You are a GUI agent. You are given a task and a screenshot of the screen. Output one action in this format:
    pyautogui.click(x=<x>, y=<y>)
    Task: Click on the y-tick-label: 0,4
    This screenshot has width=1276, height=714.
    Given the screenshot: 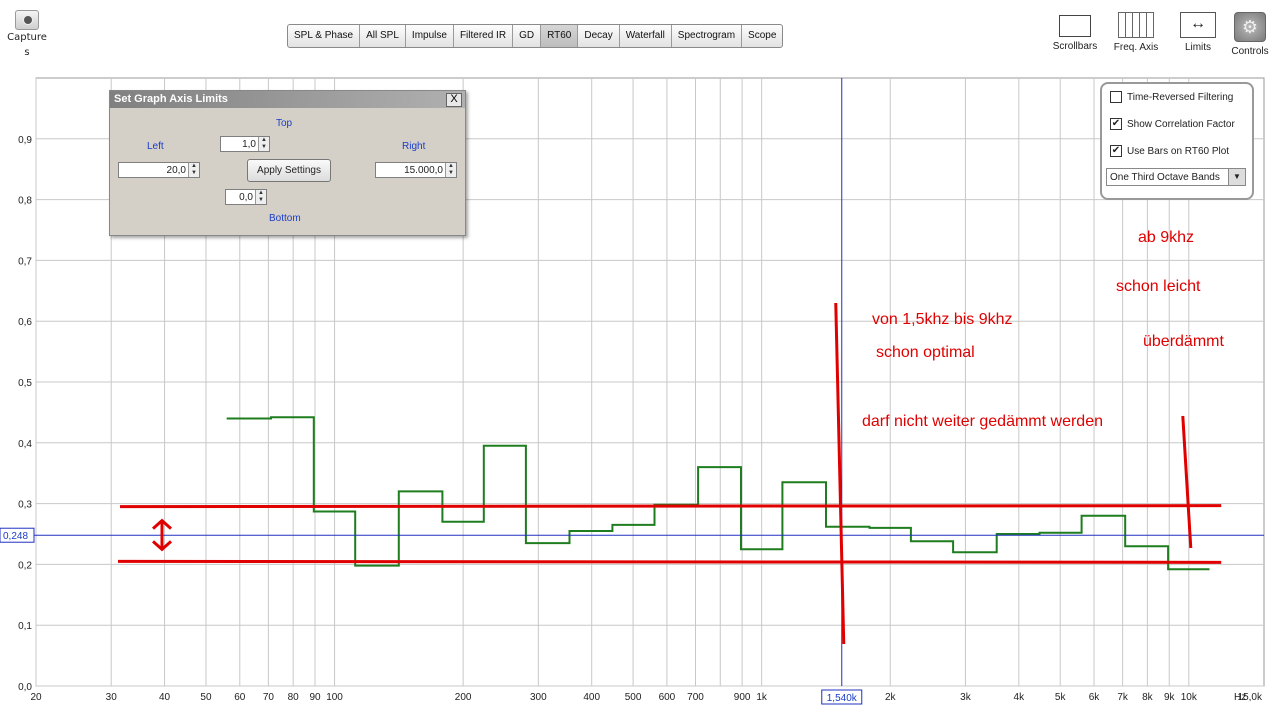 What is the action you would take?
    pyautogui.click(x=25, y=444)
    